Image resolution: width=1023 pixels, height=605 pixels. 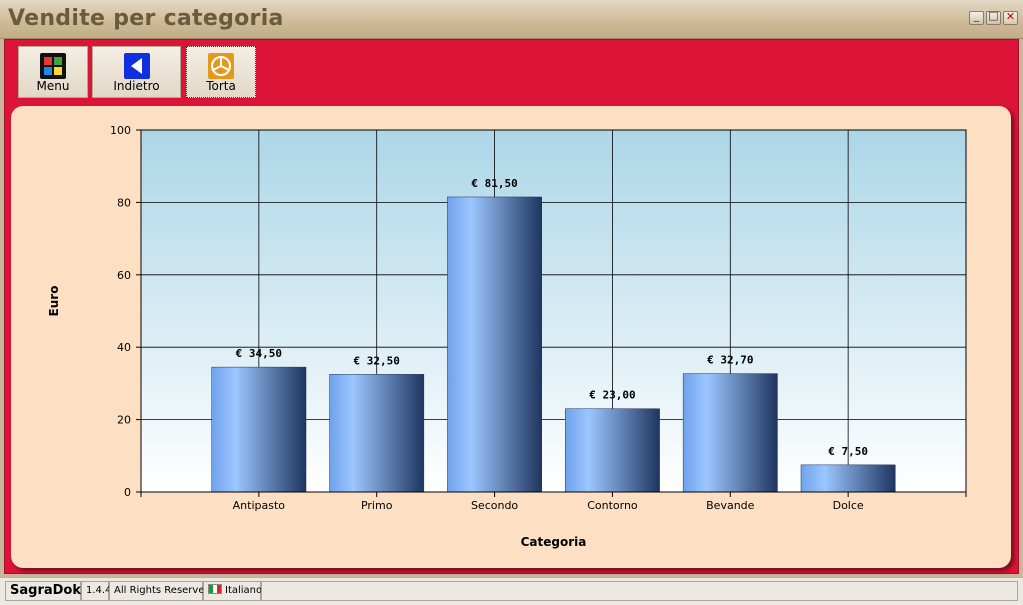 I want to click on x-axis-title: Categoria, so click(x=554, y=542).